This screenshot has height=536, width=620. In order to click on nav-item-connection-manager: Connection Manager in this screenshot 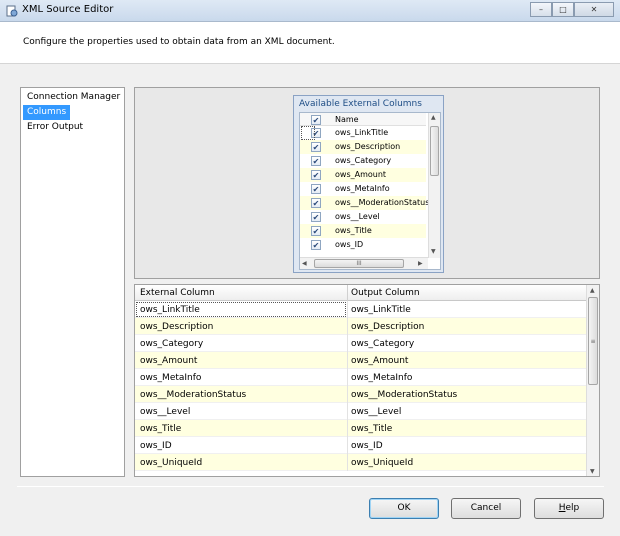, I will do `click(73, 97)`.